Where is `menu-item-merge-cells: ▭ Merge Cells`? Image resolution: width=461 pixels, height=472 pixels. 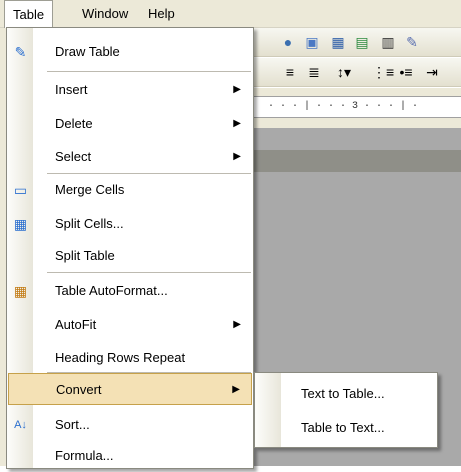 menu-item-merge-cells: ▭ Merge Cells is located at coordinates (130, 190).